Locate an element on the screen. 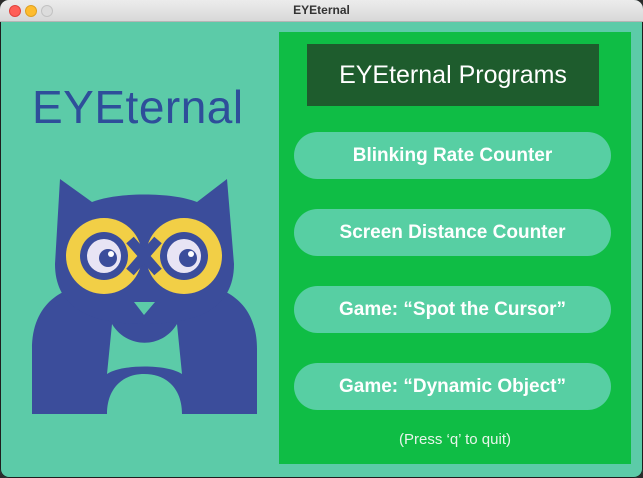 The height and width of the screenshot is (478, 643). title-bar: EYEternal is located at coordinates (321, 11).